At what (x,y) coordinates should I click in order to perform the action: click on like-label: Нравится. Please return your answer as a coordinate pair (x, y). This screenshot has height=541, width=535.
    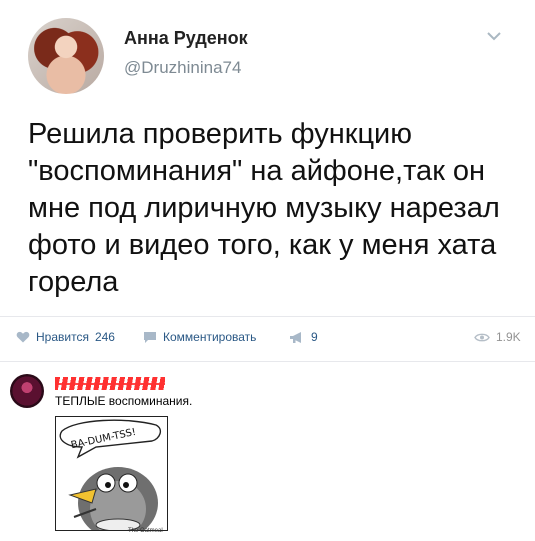
    Looking at the image, I should click on (62, 337).